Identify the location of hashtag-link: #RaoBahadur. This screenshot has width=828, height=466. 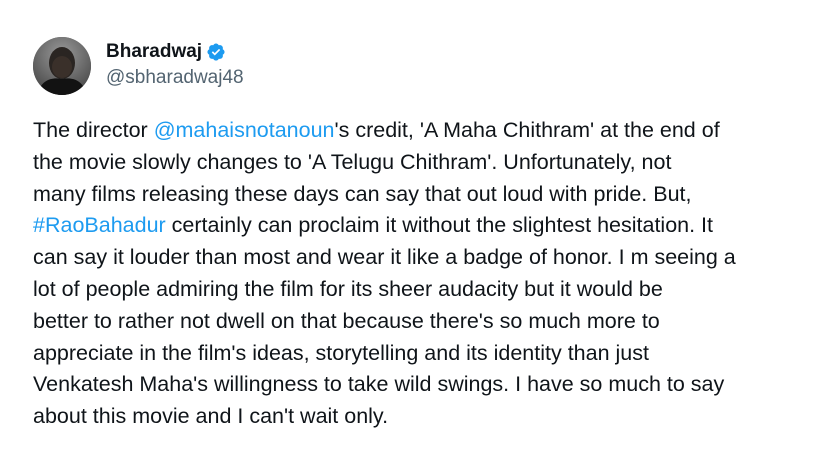
(99, 225).